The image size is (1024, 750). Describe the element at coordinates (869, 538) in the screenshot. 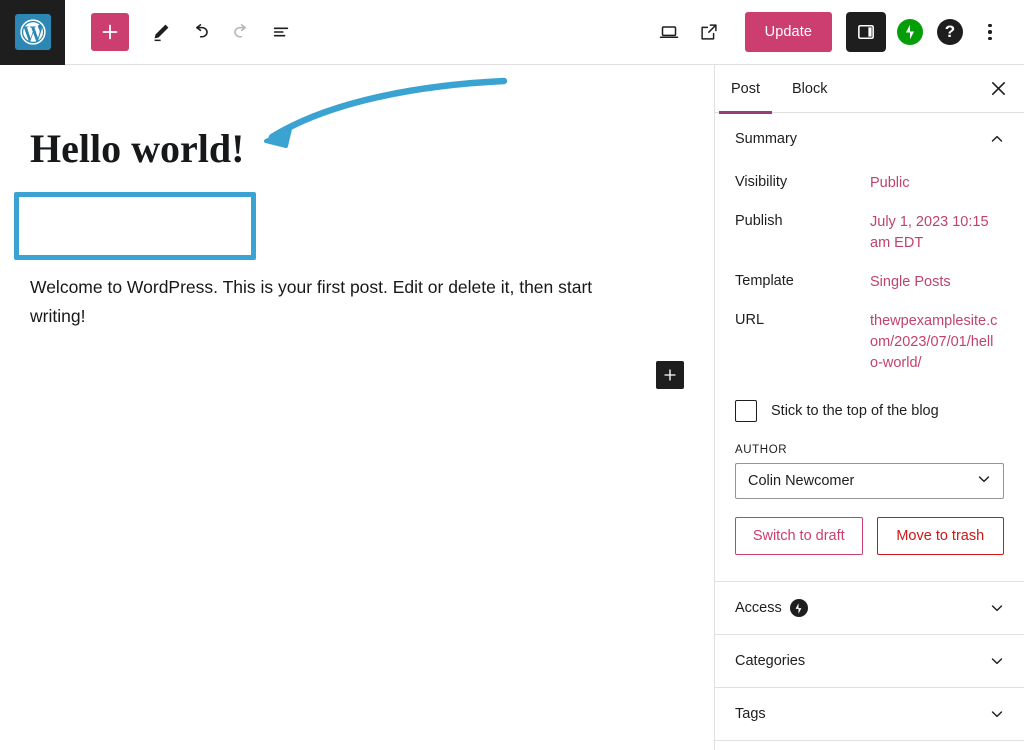

I see `post-actions-row: Switch to draft Move to trash` at that location.